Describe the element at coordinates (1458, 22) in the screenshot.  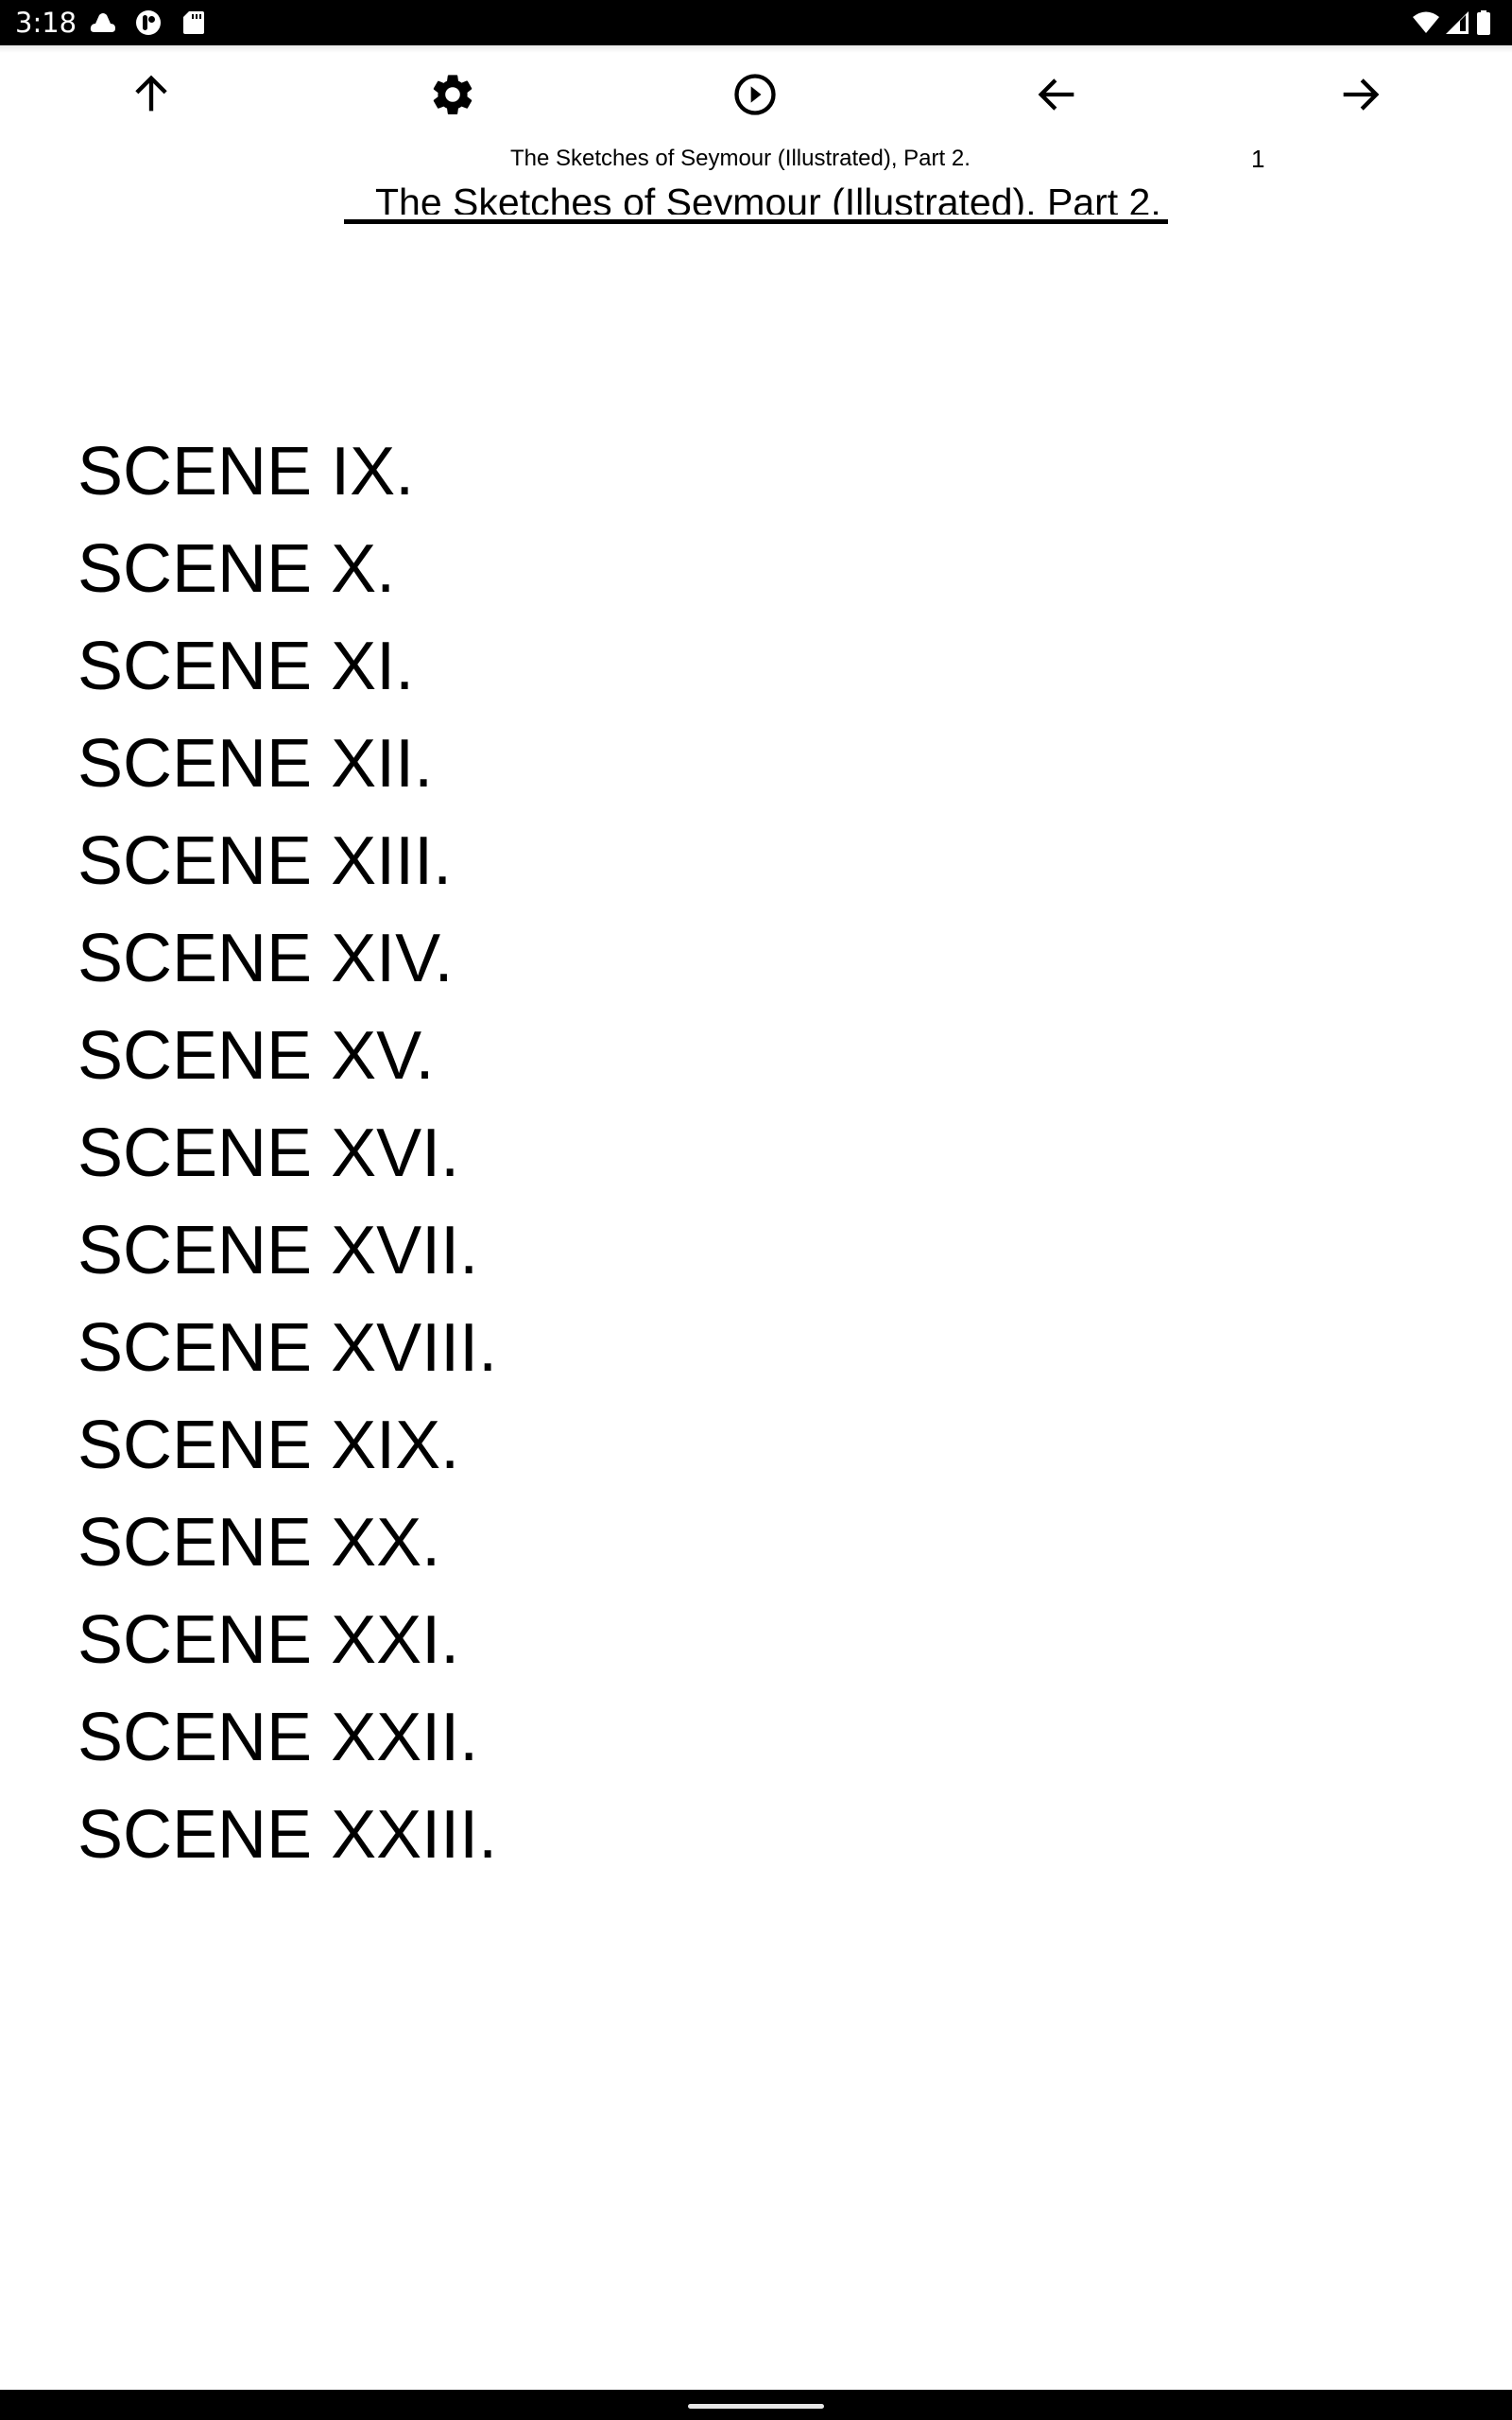
I see `cell-signal-icon` at that location.